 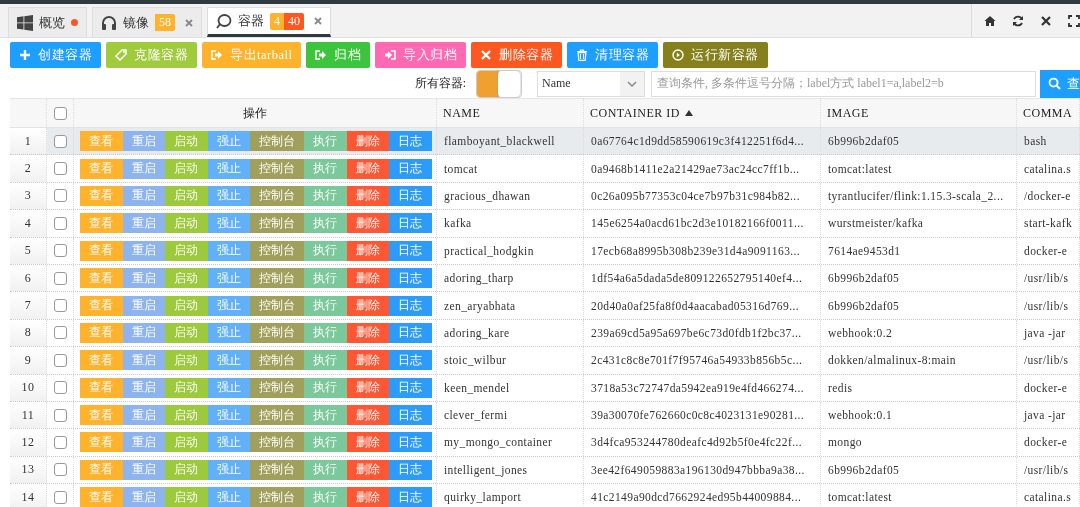 What do you see at coordinates (545, 169) in the screenshot?
I see `table-row: 2 查看 重启 启动 强止 控制台 执行 删除 日志 tomcat 0a9468b1411e2a21429ae73ac24cc7ff1b... tomcat:latest catalina.s` at bounding box center [545, 169].